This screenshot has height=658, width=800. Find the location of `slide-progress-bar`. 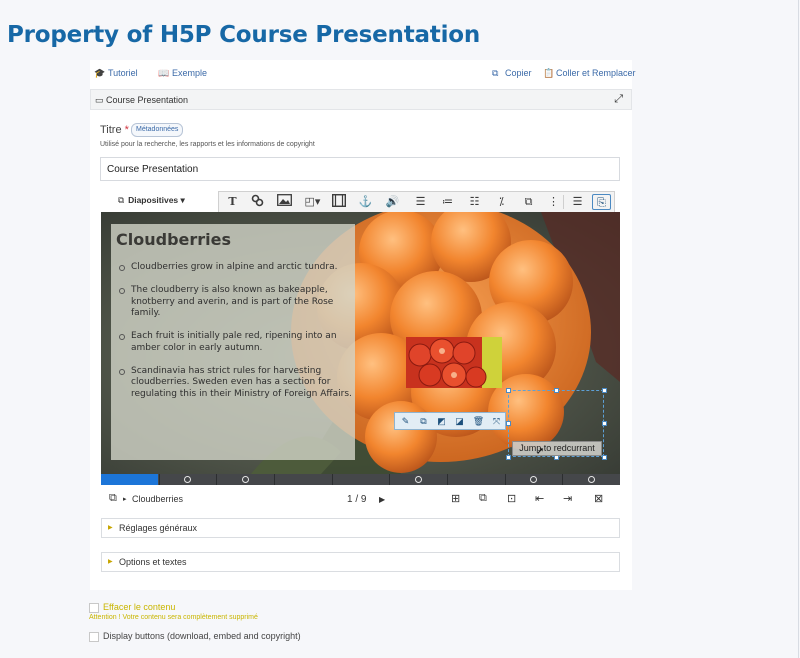

slide-progress-bar is located at coordinates (360, 479).